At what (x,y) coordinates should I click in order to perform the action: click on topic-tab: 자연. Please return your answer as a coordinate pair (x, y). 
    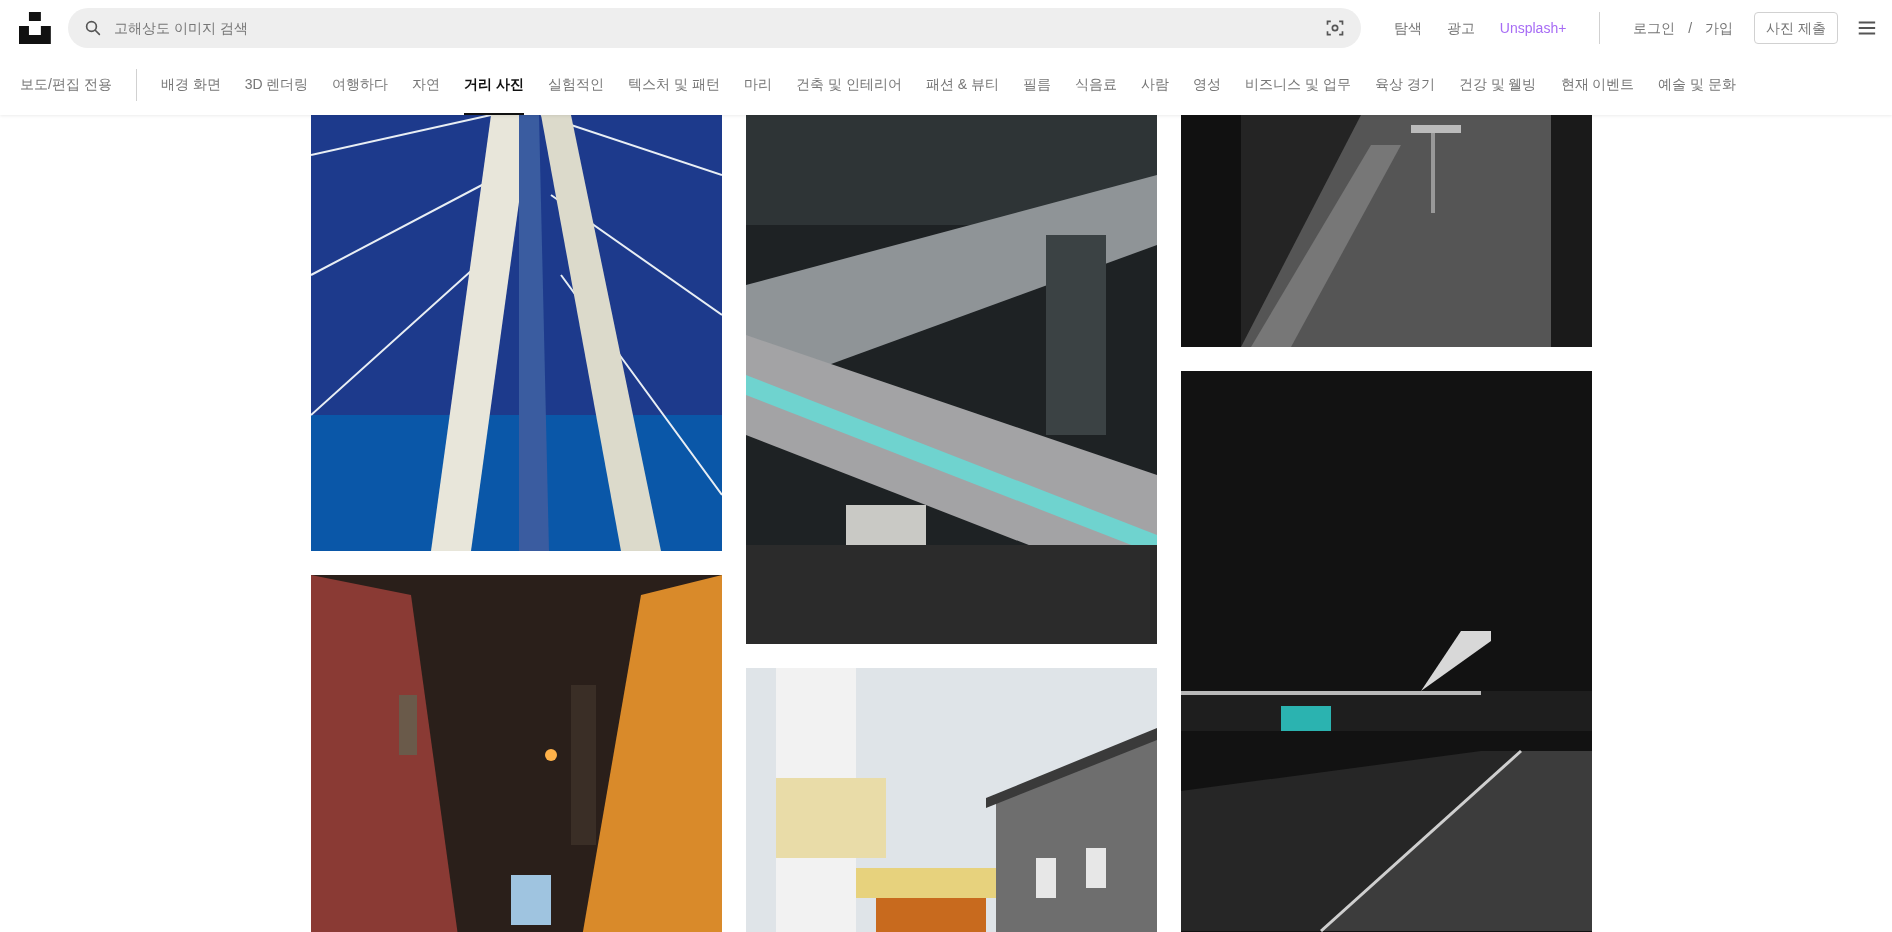
    Looking at the image, I should click on (426, 84).